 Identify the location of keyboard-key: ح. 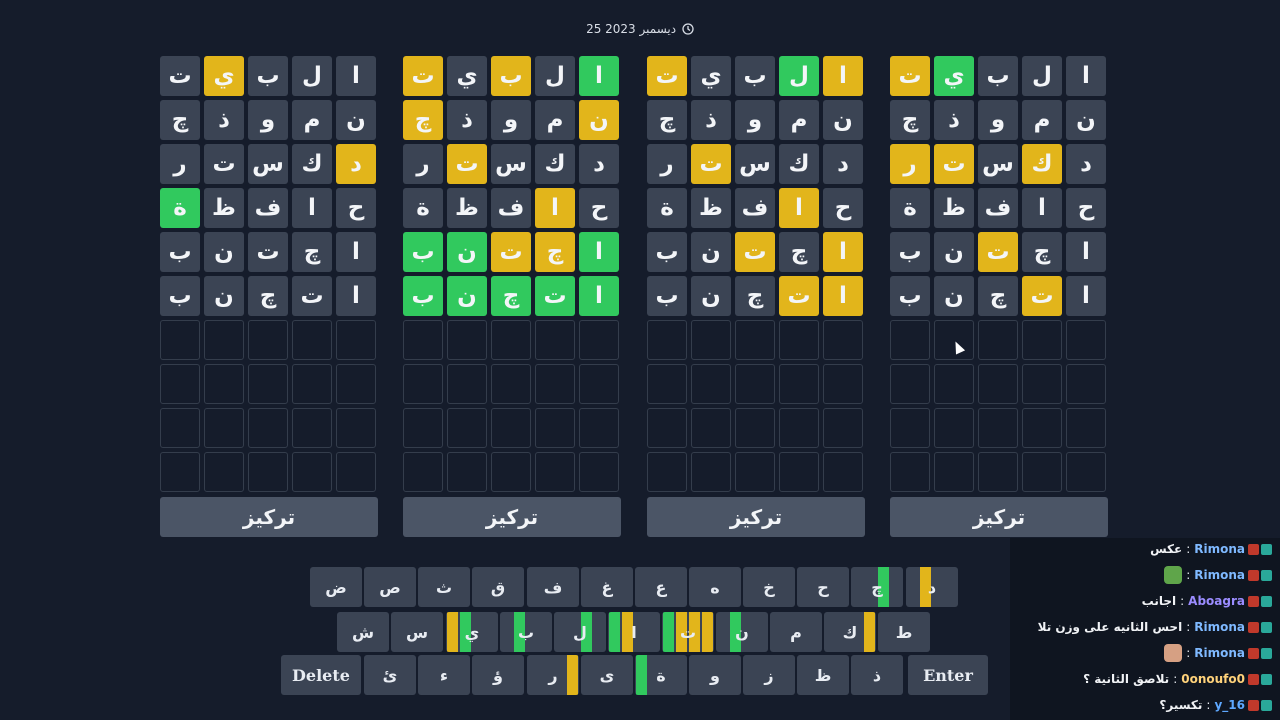
(823, 587).